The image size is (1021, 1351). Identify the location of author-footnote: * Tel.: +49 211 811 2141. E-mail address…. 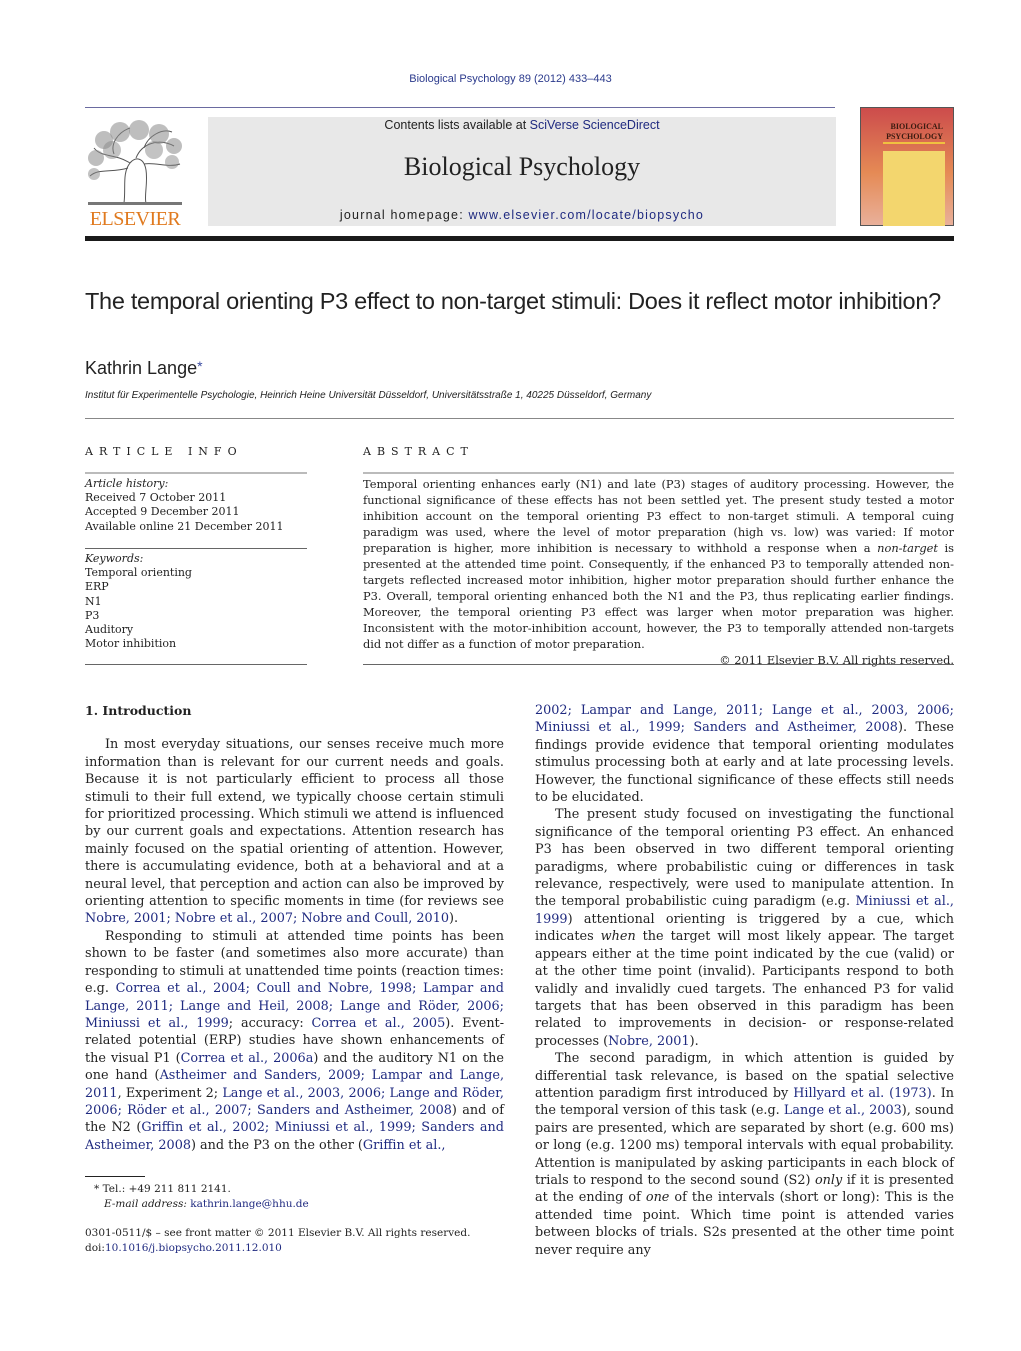
(201, 1197).